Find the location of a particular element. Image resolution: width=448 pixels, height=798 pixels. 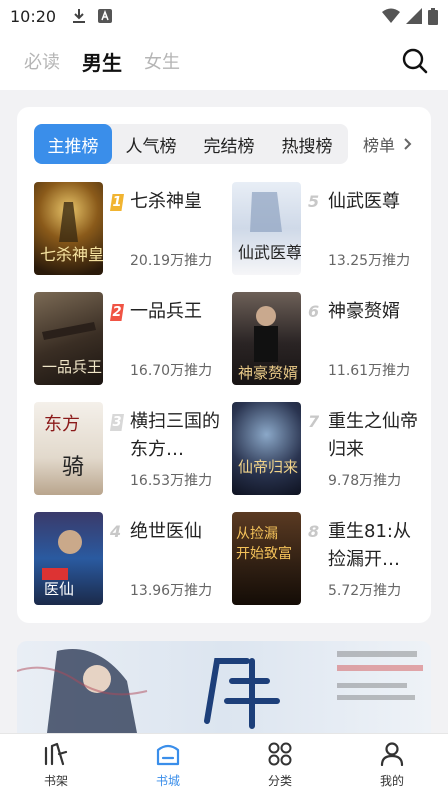

tab-male: 男生 is located at coordinates (102, 61).